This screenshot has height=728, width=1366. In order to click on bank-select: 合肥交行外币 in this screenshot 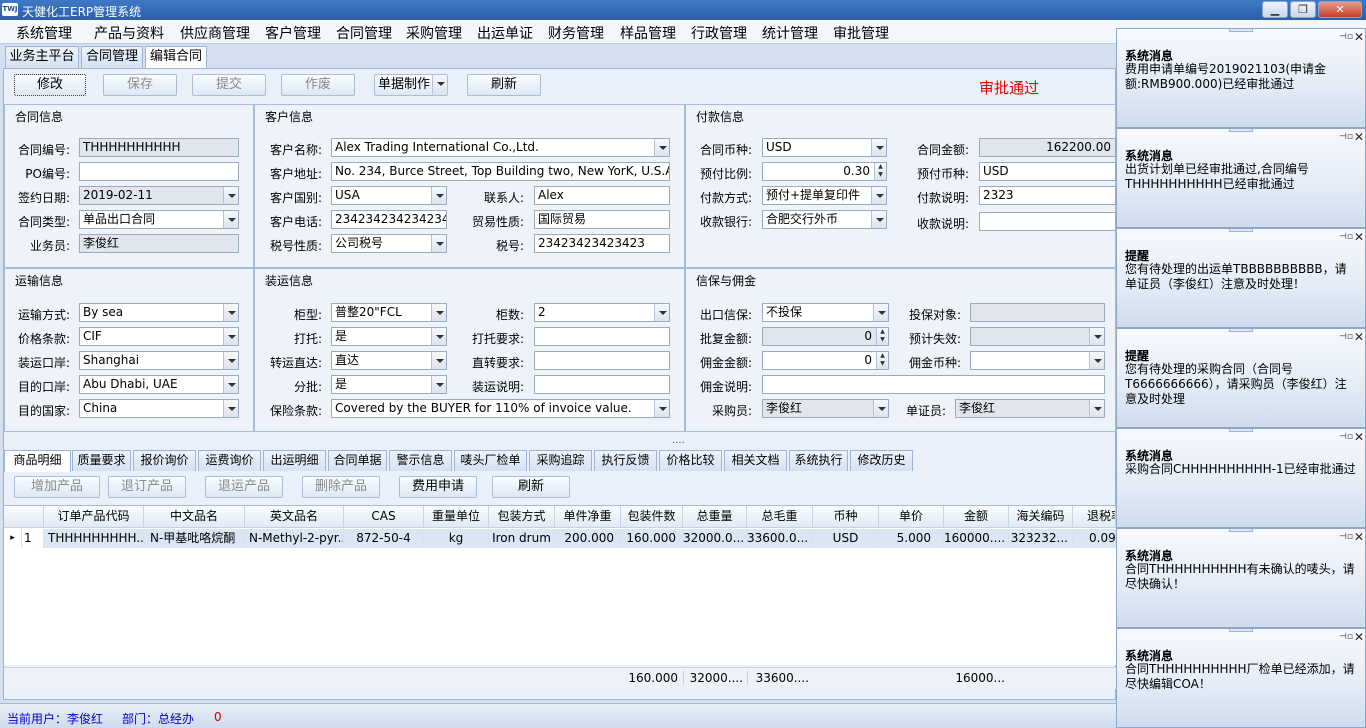, I will do `click(824, 219)`.